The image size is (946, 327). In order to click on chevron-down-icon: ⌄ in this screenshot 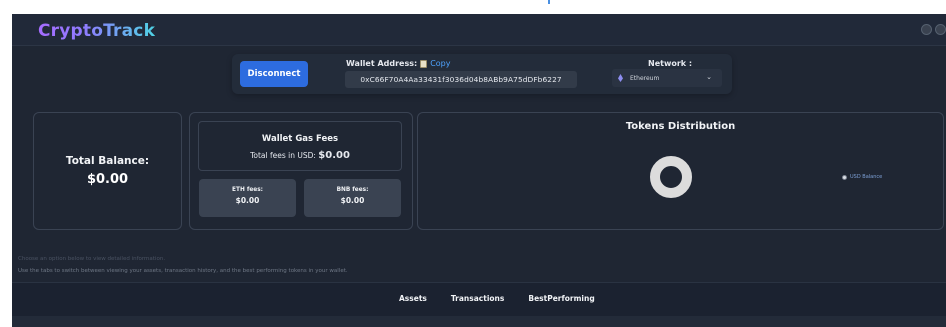, I will do `click(709, 77)`.